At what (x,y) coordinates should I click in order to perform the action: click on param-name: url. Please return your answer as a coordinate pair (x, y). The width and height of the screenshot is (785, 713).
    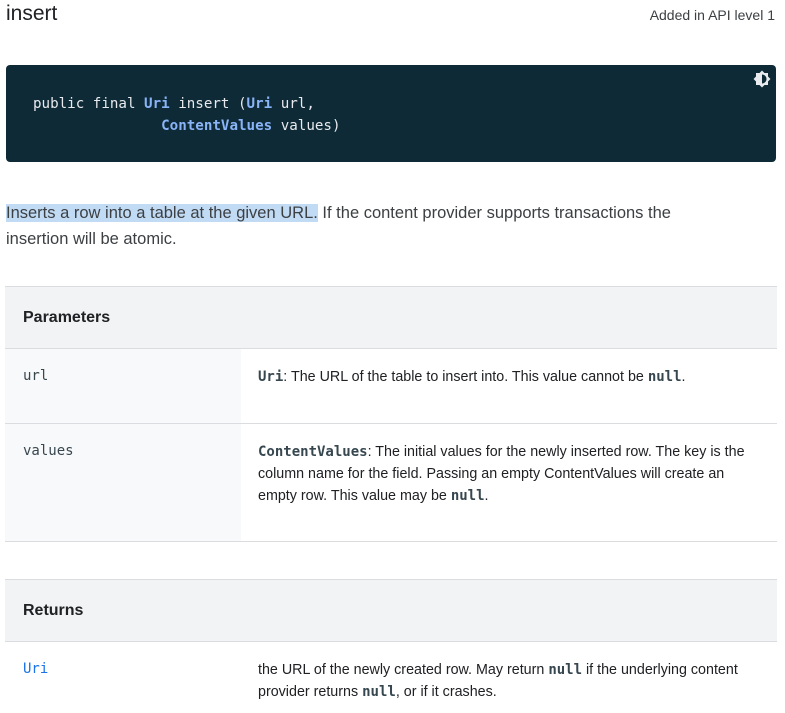
    Looking at the image, I should click on (123, 386).